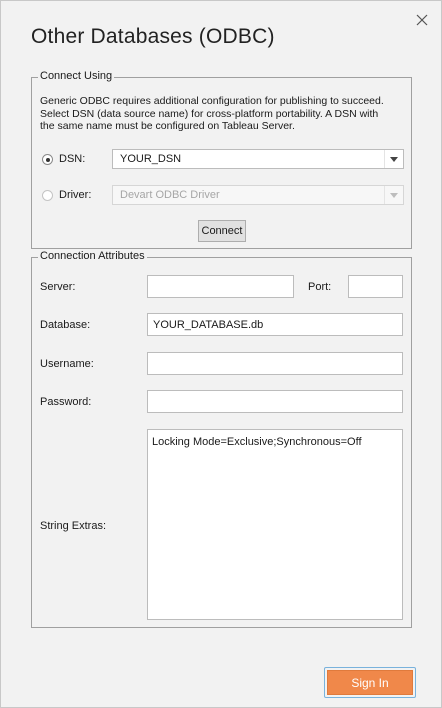 This screenshot has height=708, width=442. Describe the element at coordinates (72, 159) in the screenshot. I see `dsn-label: DSN:` at that location.